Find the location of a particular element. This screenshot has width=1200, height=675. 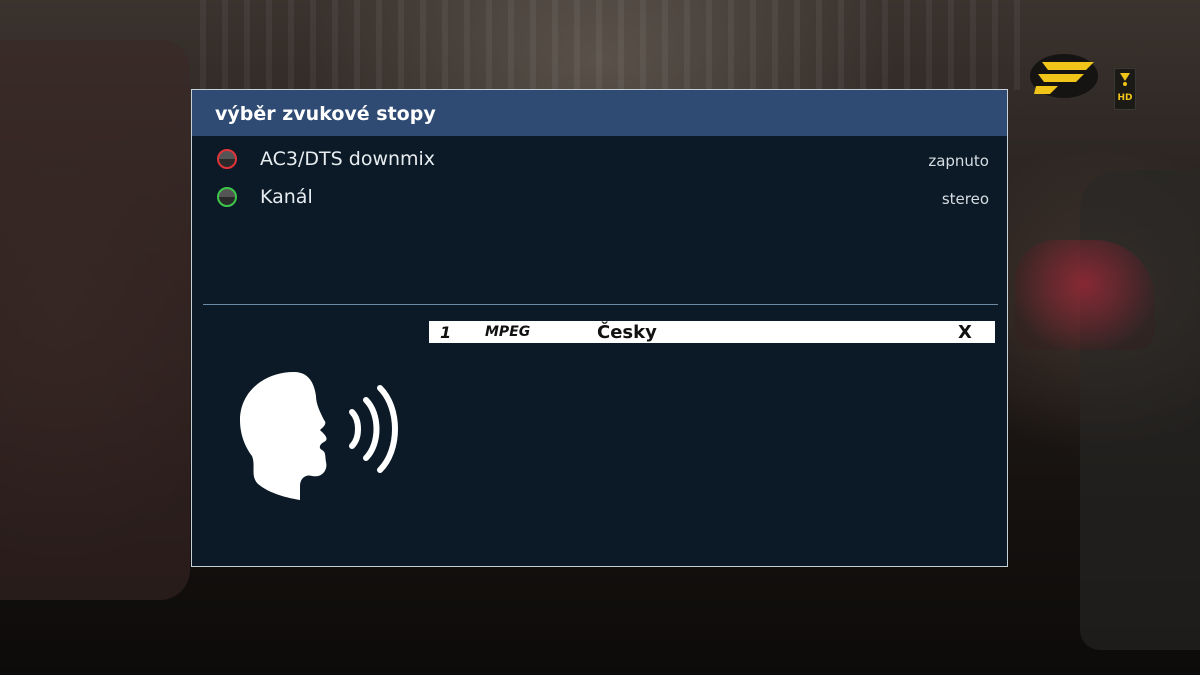

background-vehicle-left is located at coordinates (95, 320).